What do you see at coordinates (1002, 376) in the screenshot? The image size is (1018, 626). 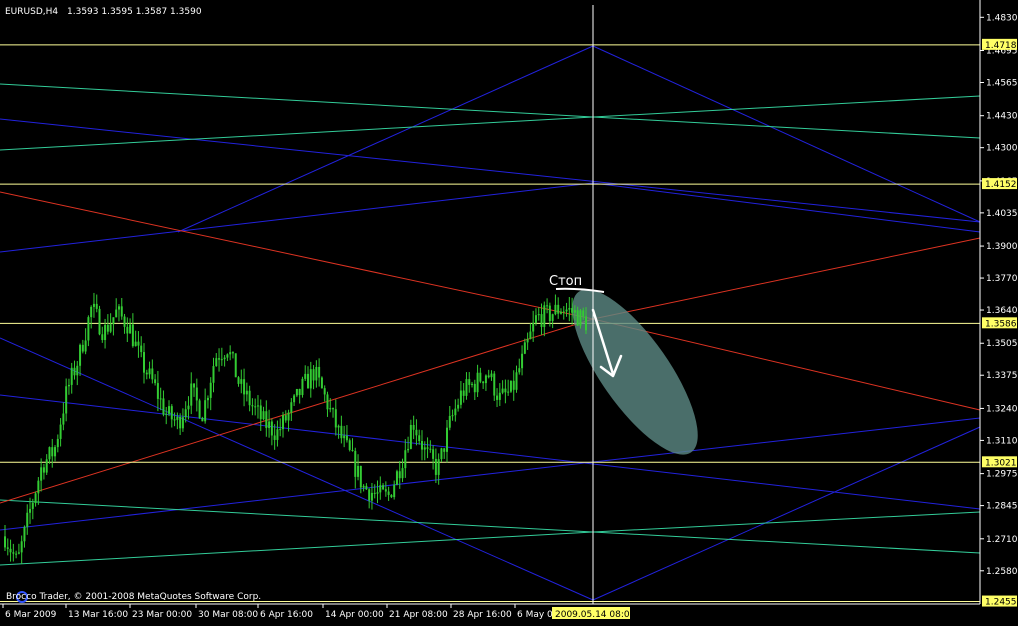 I see `price-tick-label: 1.3375` at bounding box center [1002, 376].